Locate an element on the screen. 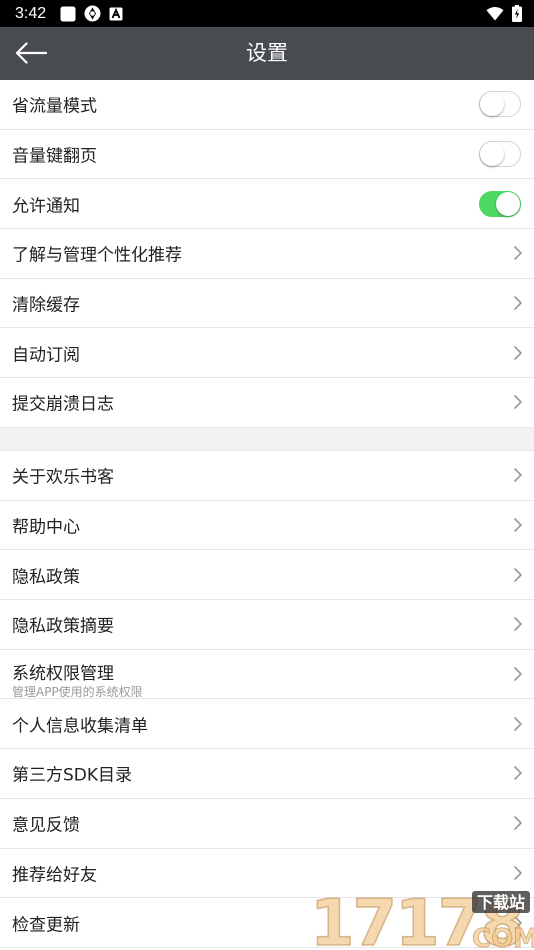  setting-label: 关于欢乐书客 is located at coordinates (63, 477).